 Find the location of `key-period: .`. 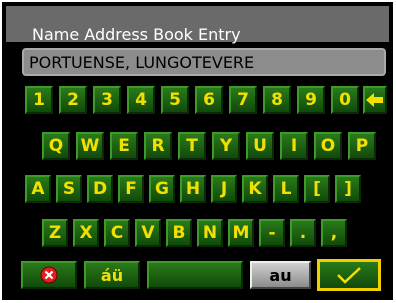

key-period: . is located at coordinates (303, 233).